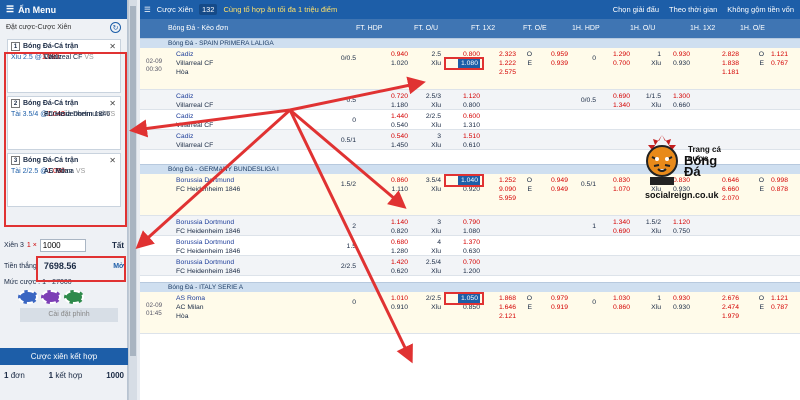 The width and height of the screenshot is (800, 400). I want to click on scrollbar, so click(132, 200).